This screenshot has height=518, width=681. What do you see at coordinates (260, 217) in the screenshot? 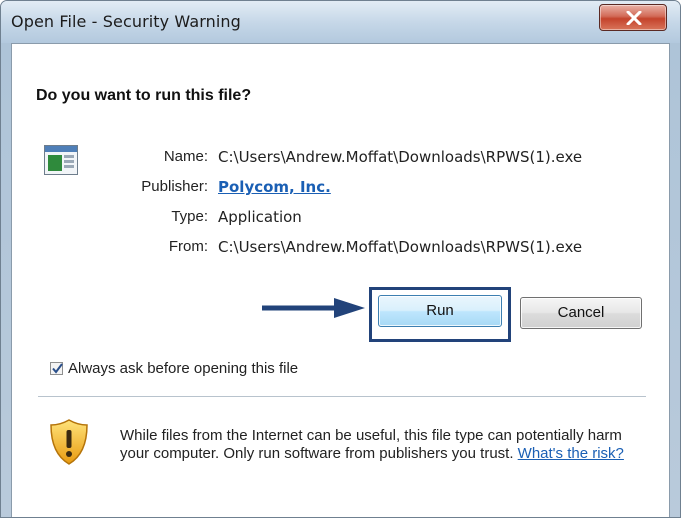
I see `type-value: Application` at bounding box center [260, 217].